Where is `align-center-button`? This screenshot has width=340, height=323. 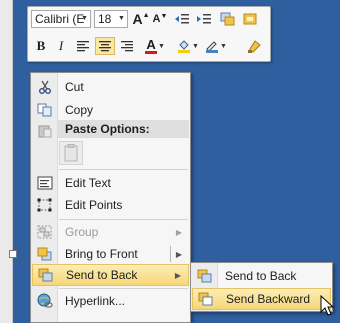 align-center-button is located at coordinates (105, 46).